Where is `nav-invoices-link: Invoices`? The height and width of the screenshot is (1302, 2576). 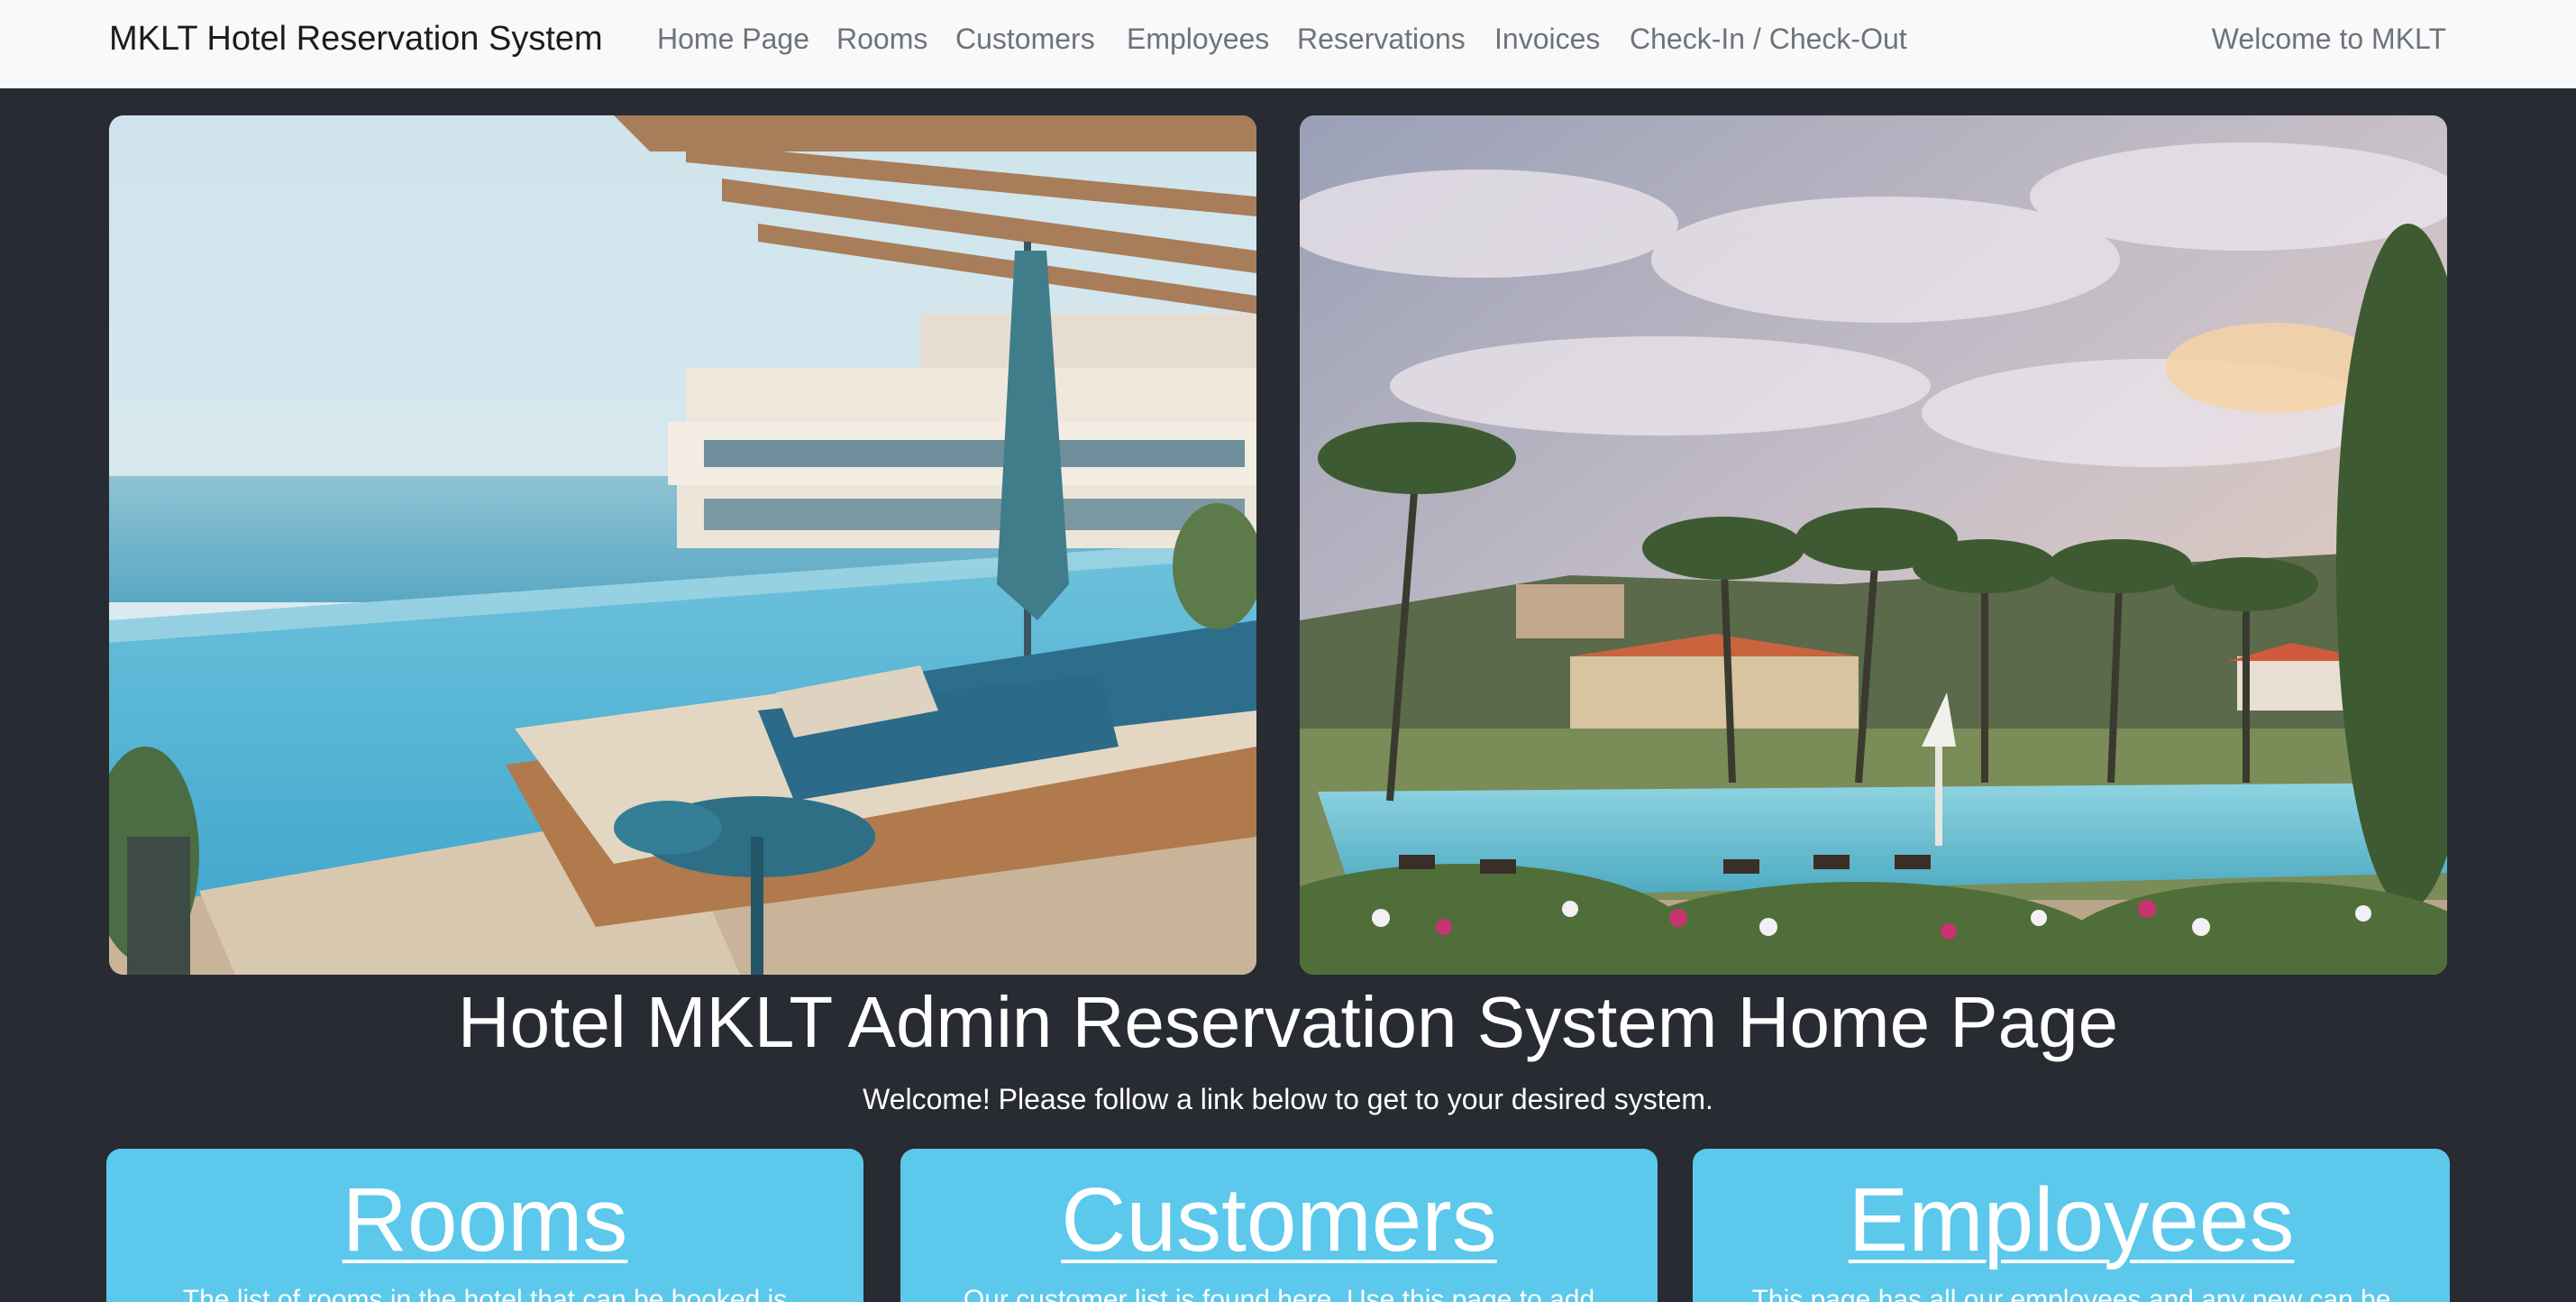
nav-invoices-link: Invoices is located at coordinates (1547, 39).